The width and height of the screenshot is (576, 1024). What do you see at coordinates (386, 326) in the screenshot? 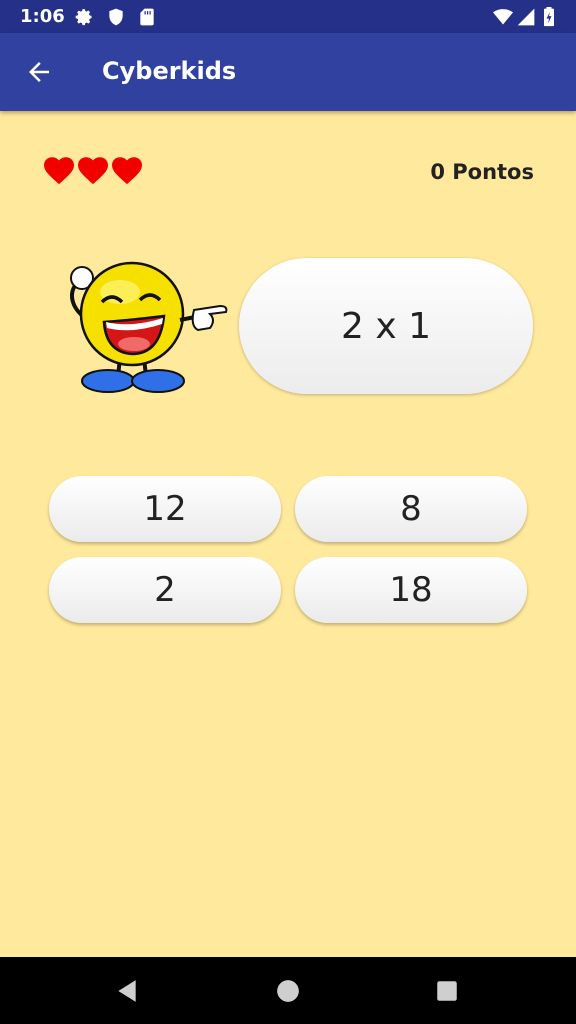
I see `question-display: 2 x 1` at bounding box center [386, 326].